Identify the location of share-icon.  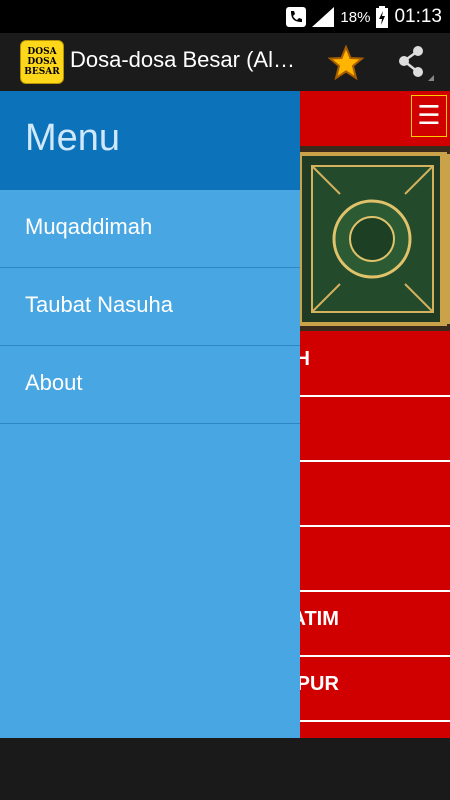
(416, 63).